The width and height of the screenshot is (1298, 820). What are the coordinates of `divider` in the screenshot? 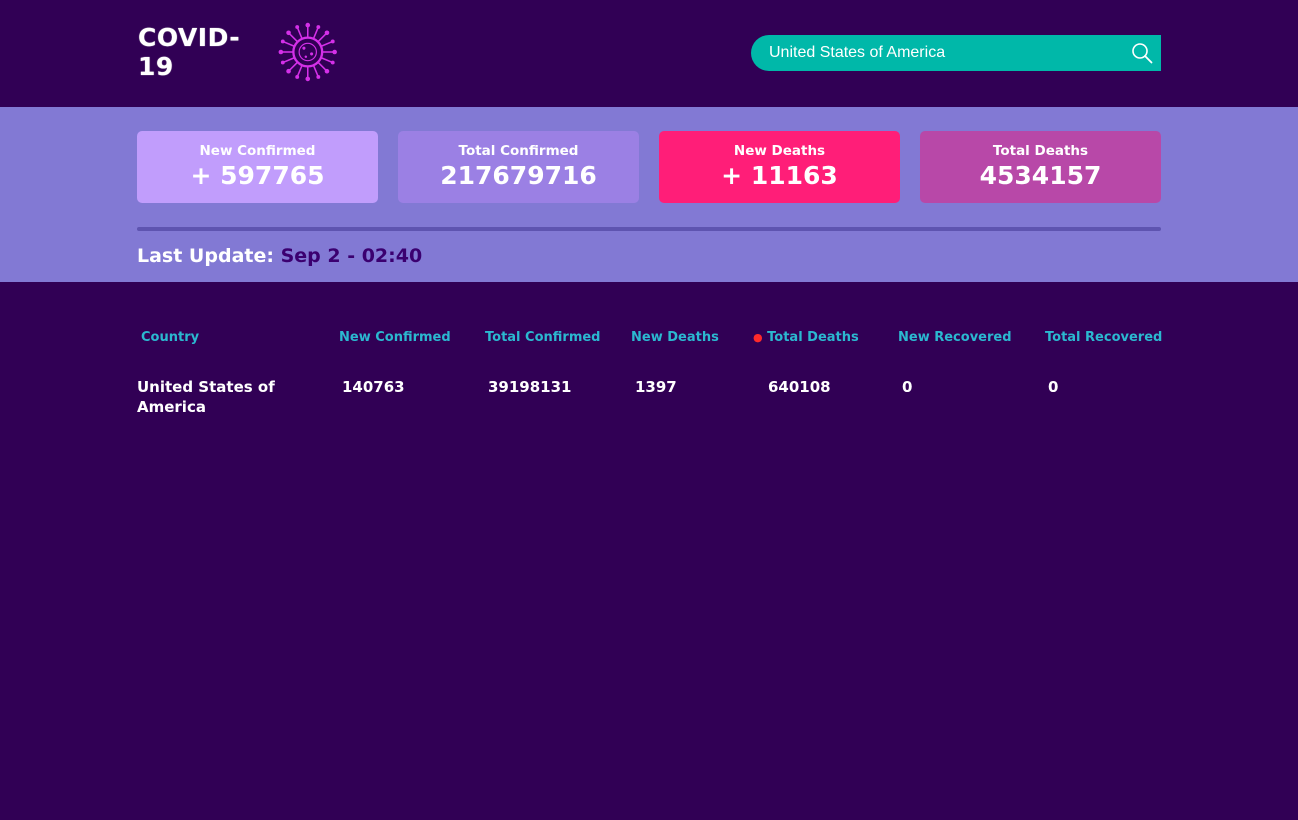 It's located at (649, 229).